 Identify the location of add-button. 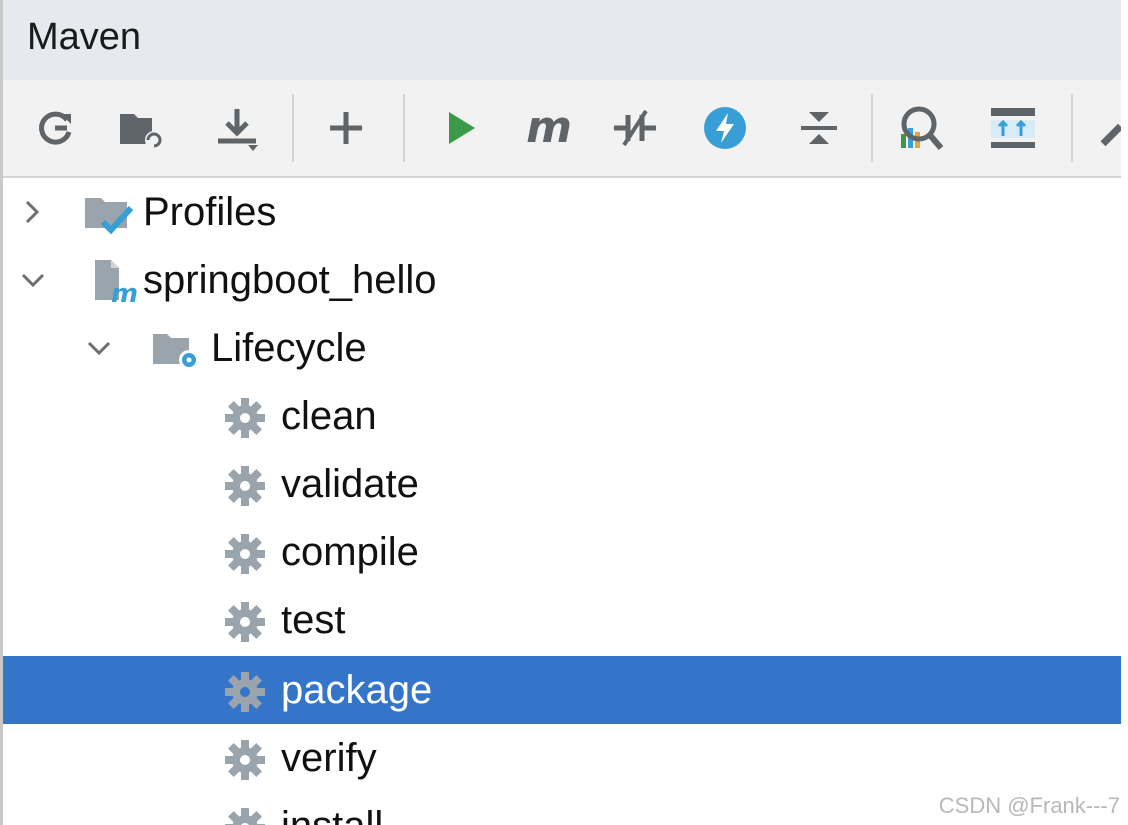
(346, 128).